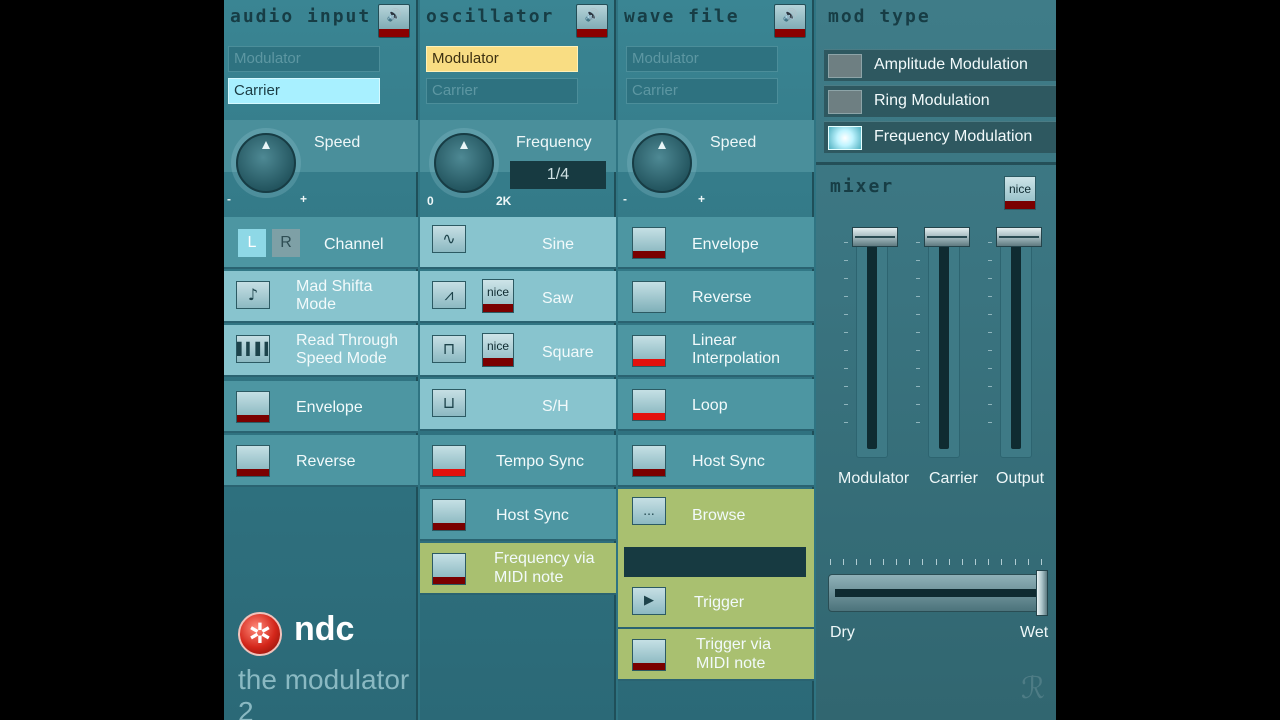  Describe the element at coordinates (502, 91) in the screenshot. I see `oscillator-carrier-select: Carrier` at that location.